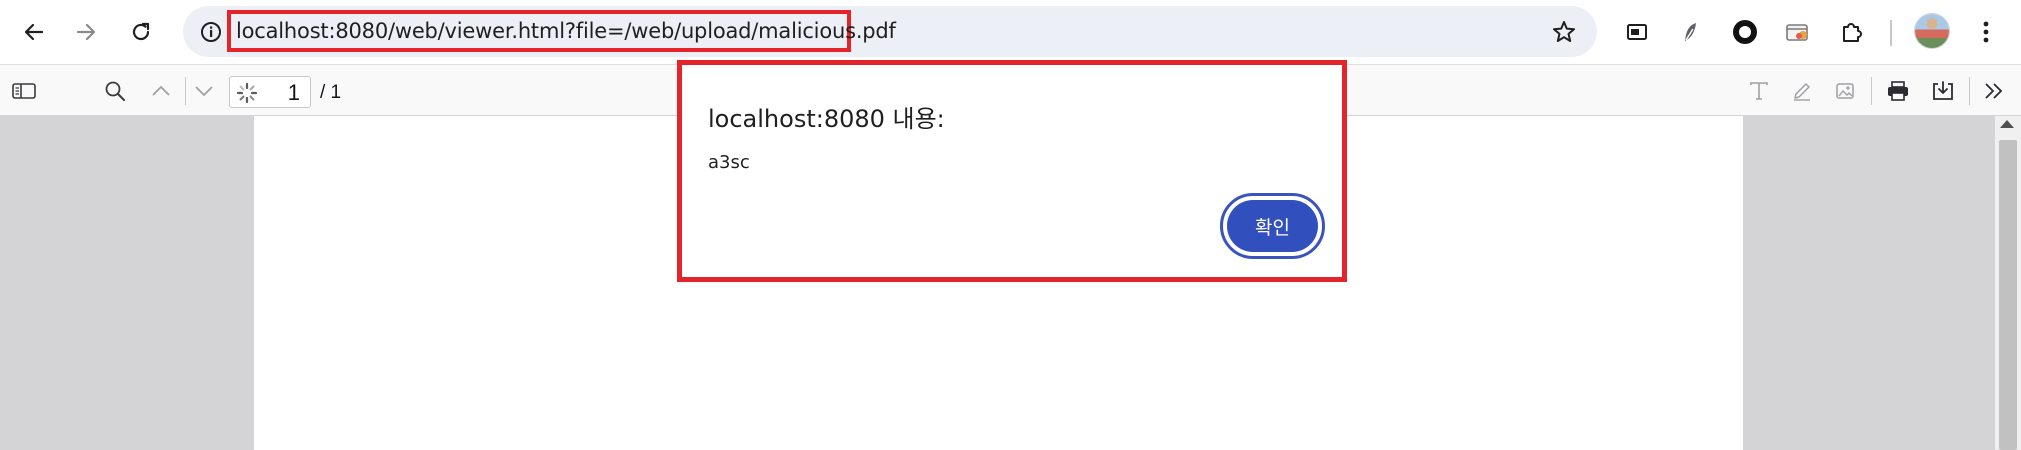 This screenshot has width=2021, height=450. I want to click on page-number-input: 1, so click(270, 92).